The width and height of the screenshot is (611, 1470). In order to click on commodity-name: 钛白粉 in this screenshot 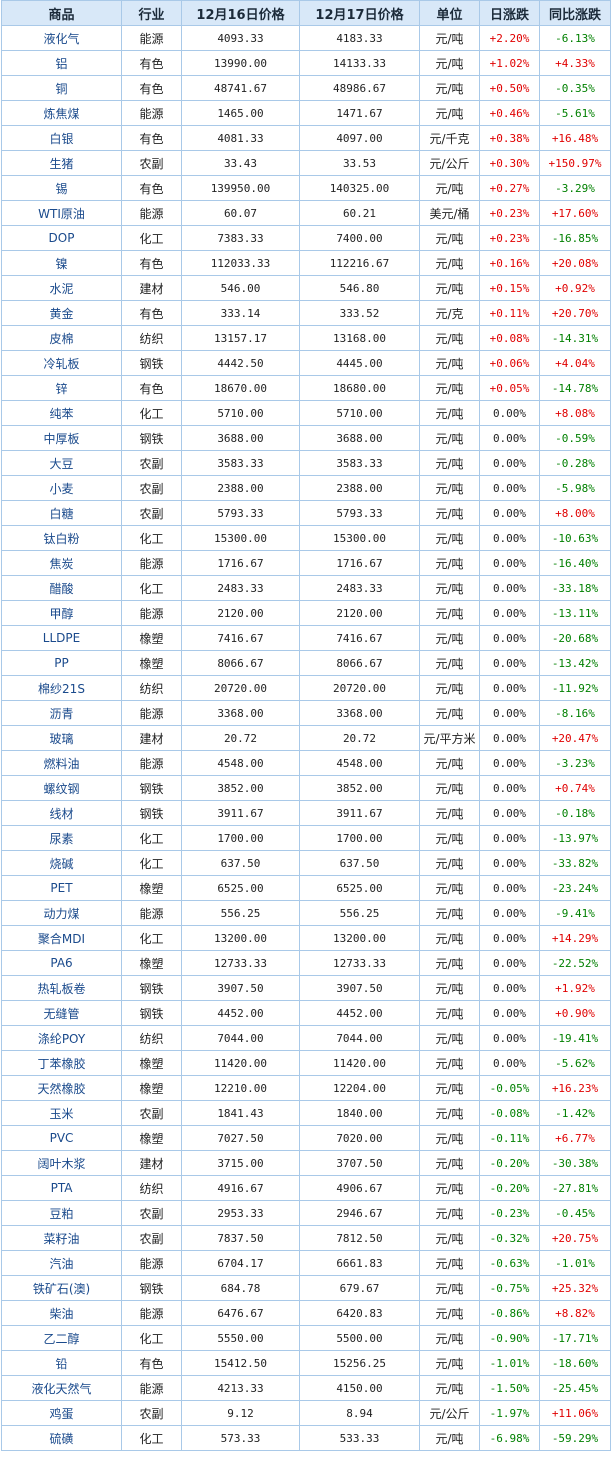, I will do `click(61, 538)`.